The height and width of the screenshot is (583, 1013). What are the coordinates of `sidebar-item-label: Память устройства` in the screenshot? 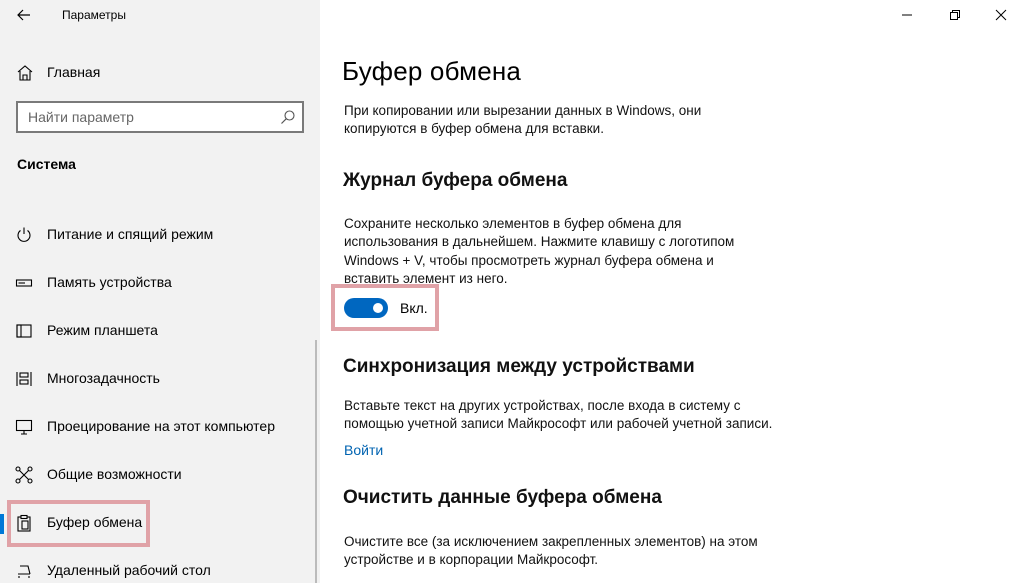 It's located at (109, 282).